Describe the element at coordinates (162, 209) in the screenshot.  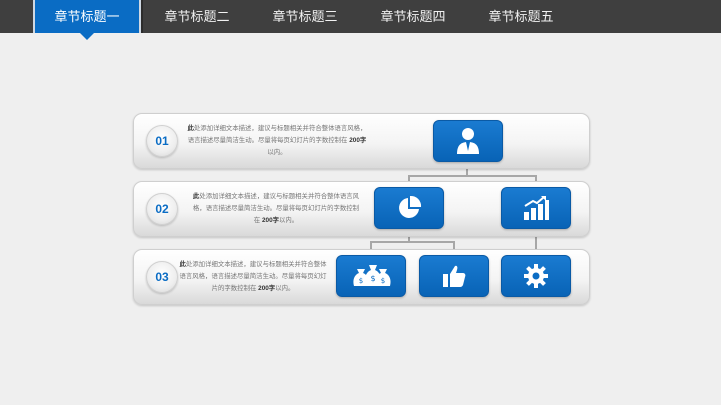
I see `row-number-badge: 02` at that location.